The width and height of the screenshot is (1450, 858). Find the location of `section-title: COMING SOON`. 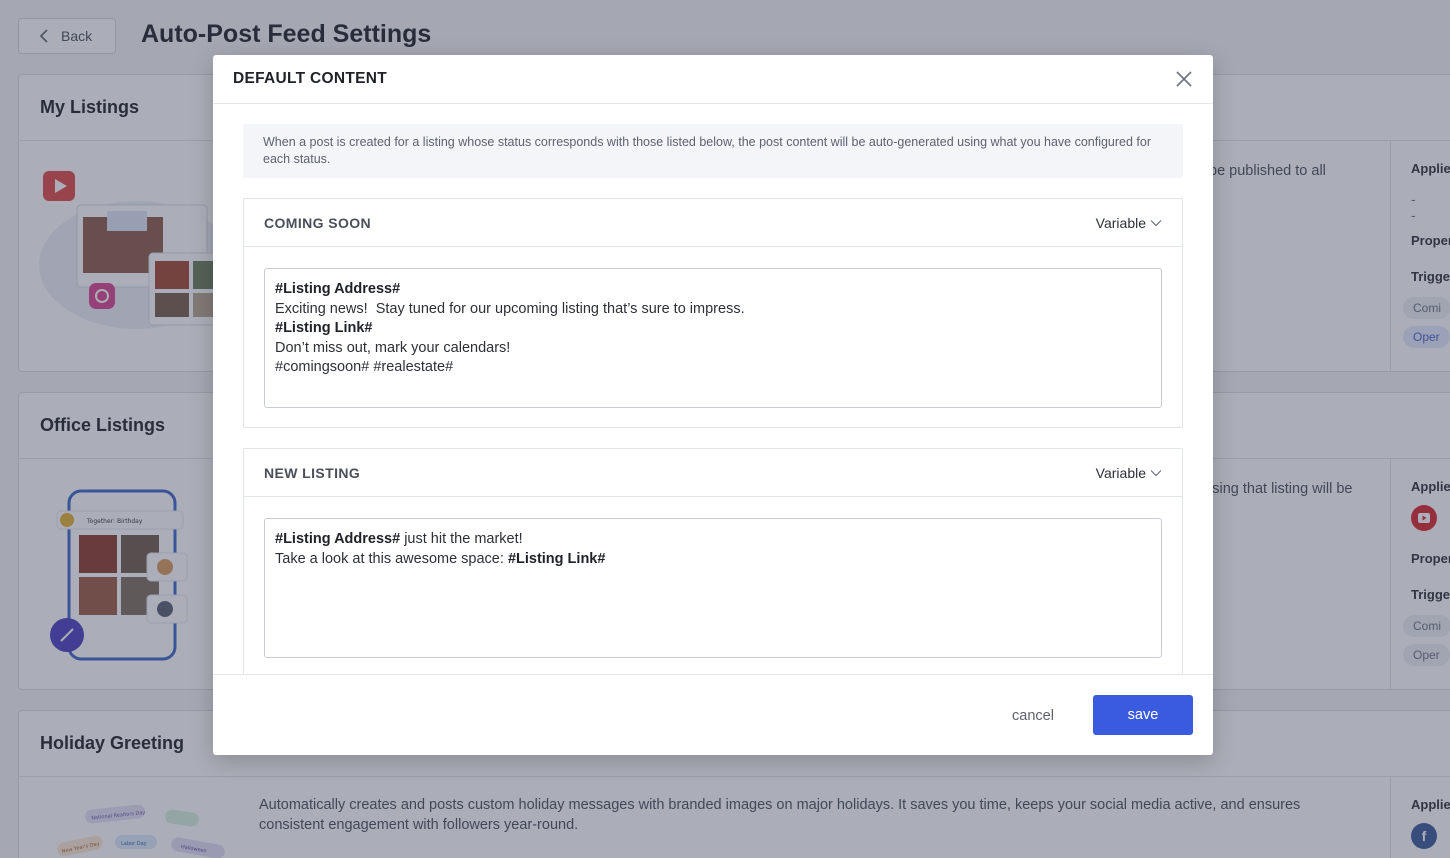

section-title: COMING SOON is located at coordinates (318, 222).